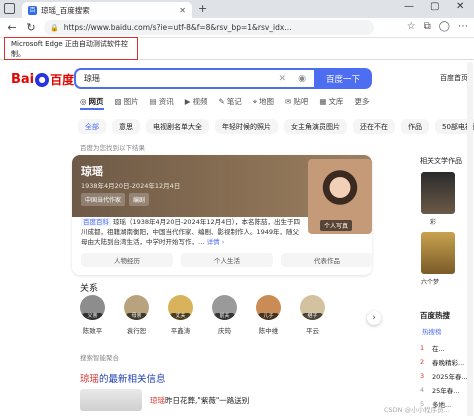 Image resolution: width=474 pixels, height=416 pixels. I want to click on relation-name: 平云, so click(312, 331).